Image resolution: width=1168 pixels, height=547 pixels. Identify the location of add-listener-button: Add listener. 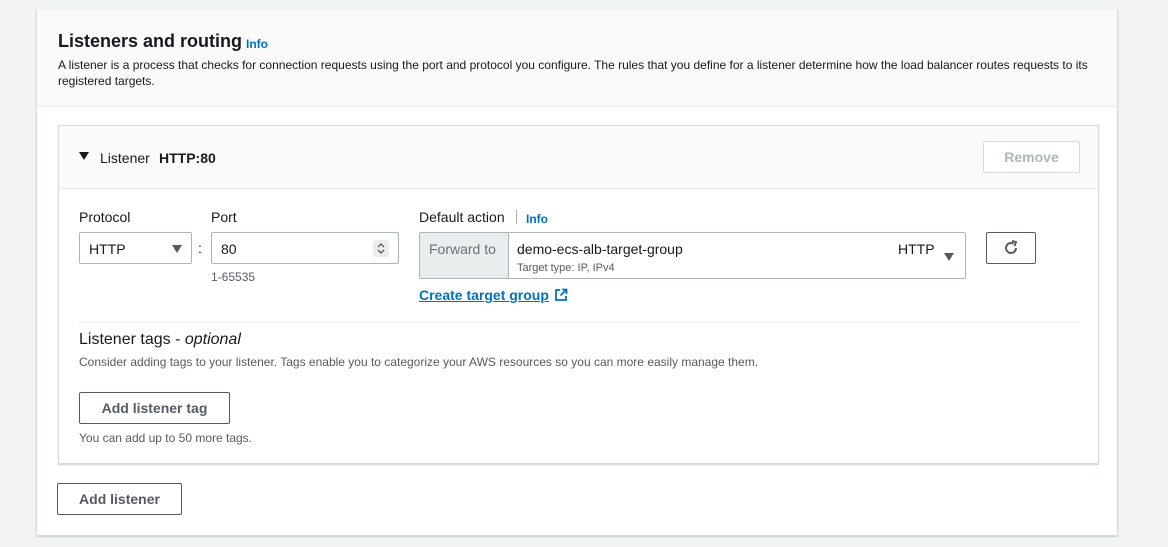
(119, 499).